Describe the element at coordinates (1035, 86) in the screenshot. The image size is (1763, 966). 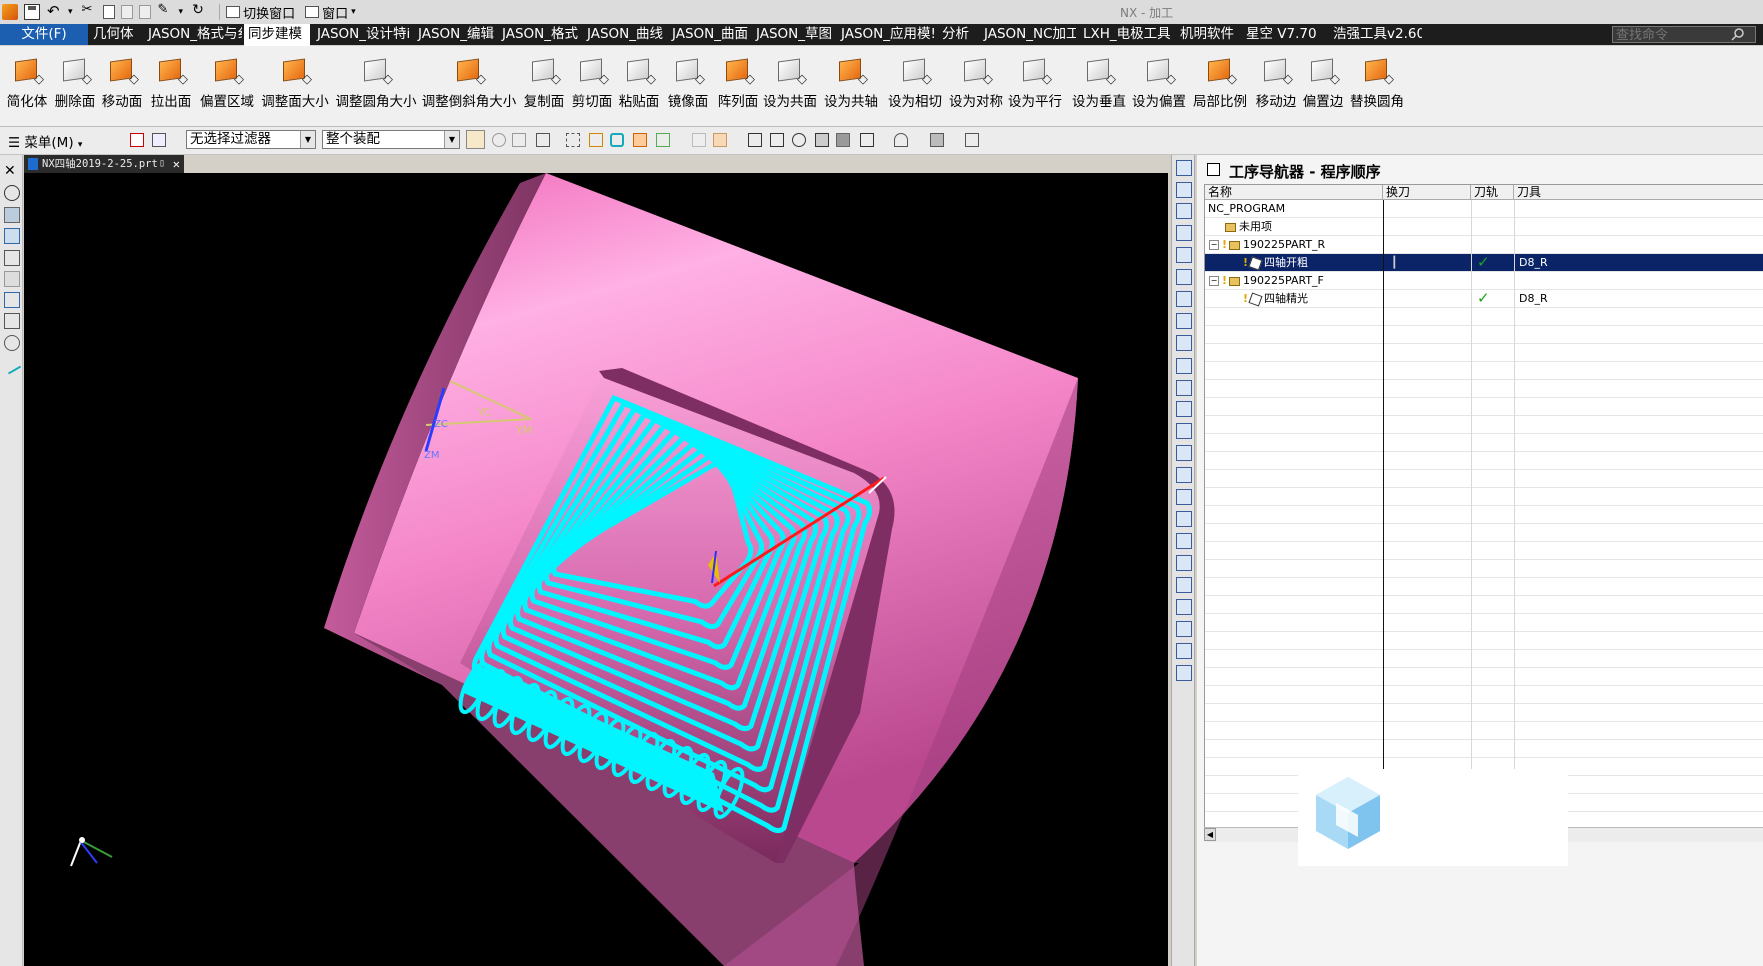
I see `make-parallel-button: ◇ 设为平行` at that location.